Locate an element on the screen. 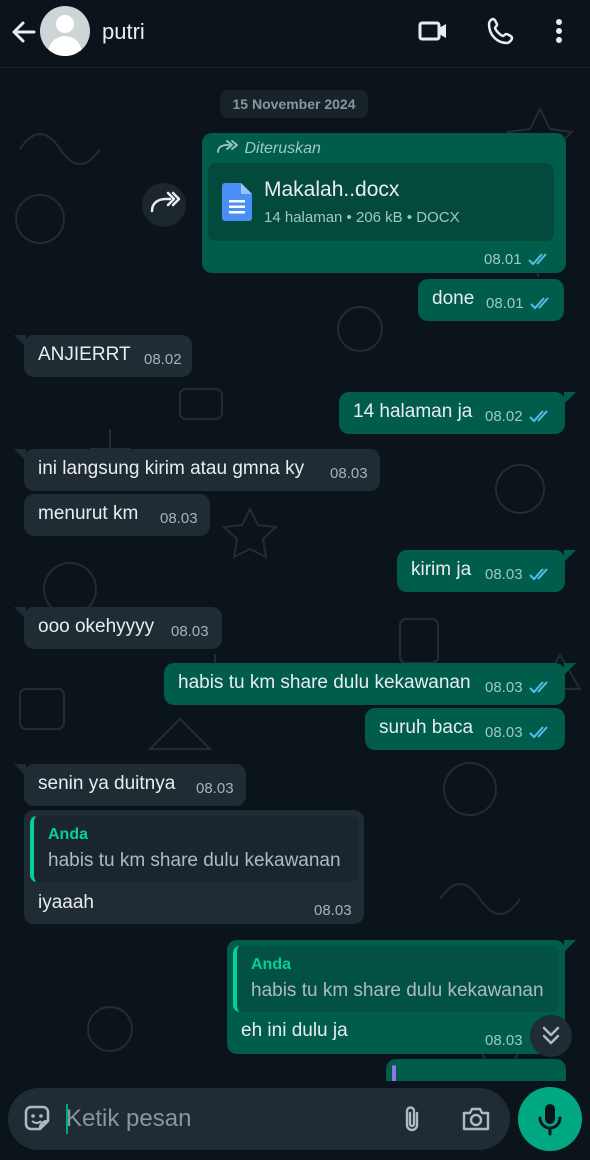  message-outgoing: 14 halaman ja 08.02 is located at coordinates (452, 413).